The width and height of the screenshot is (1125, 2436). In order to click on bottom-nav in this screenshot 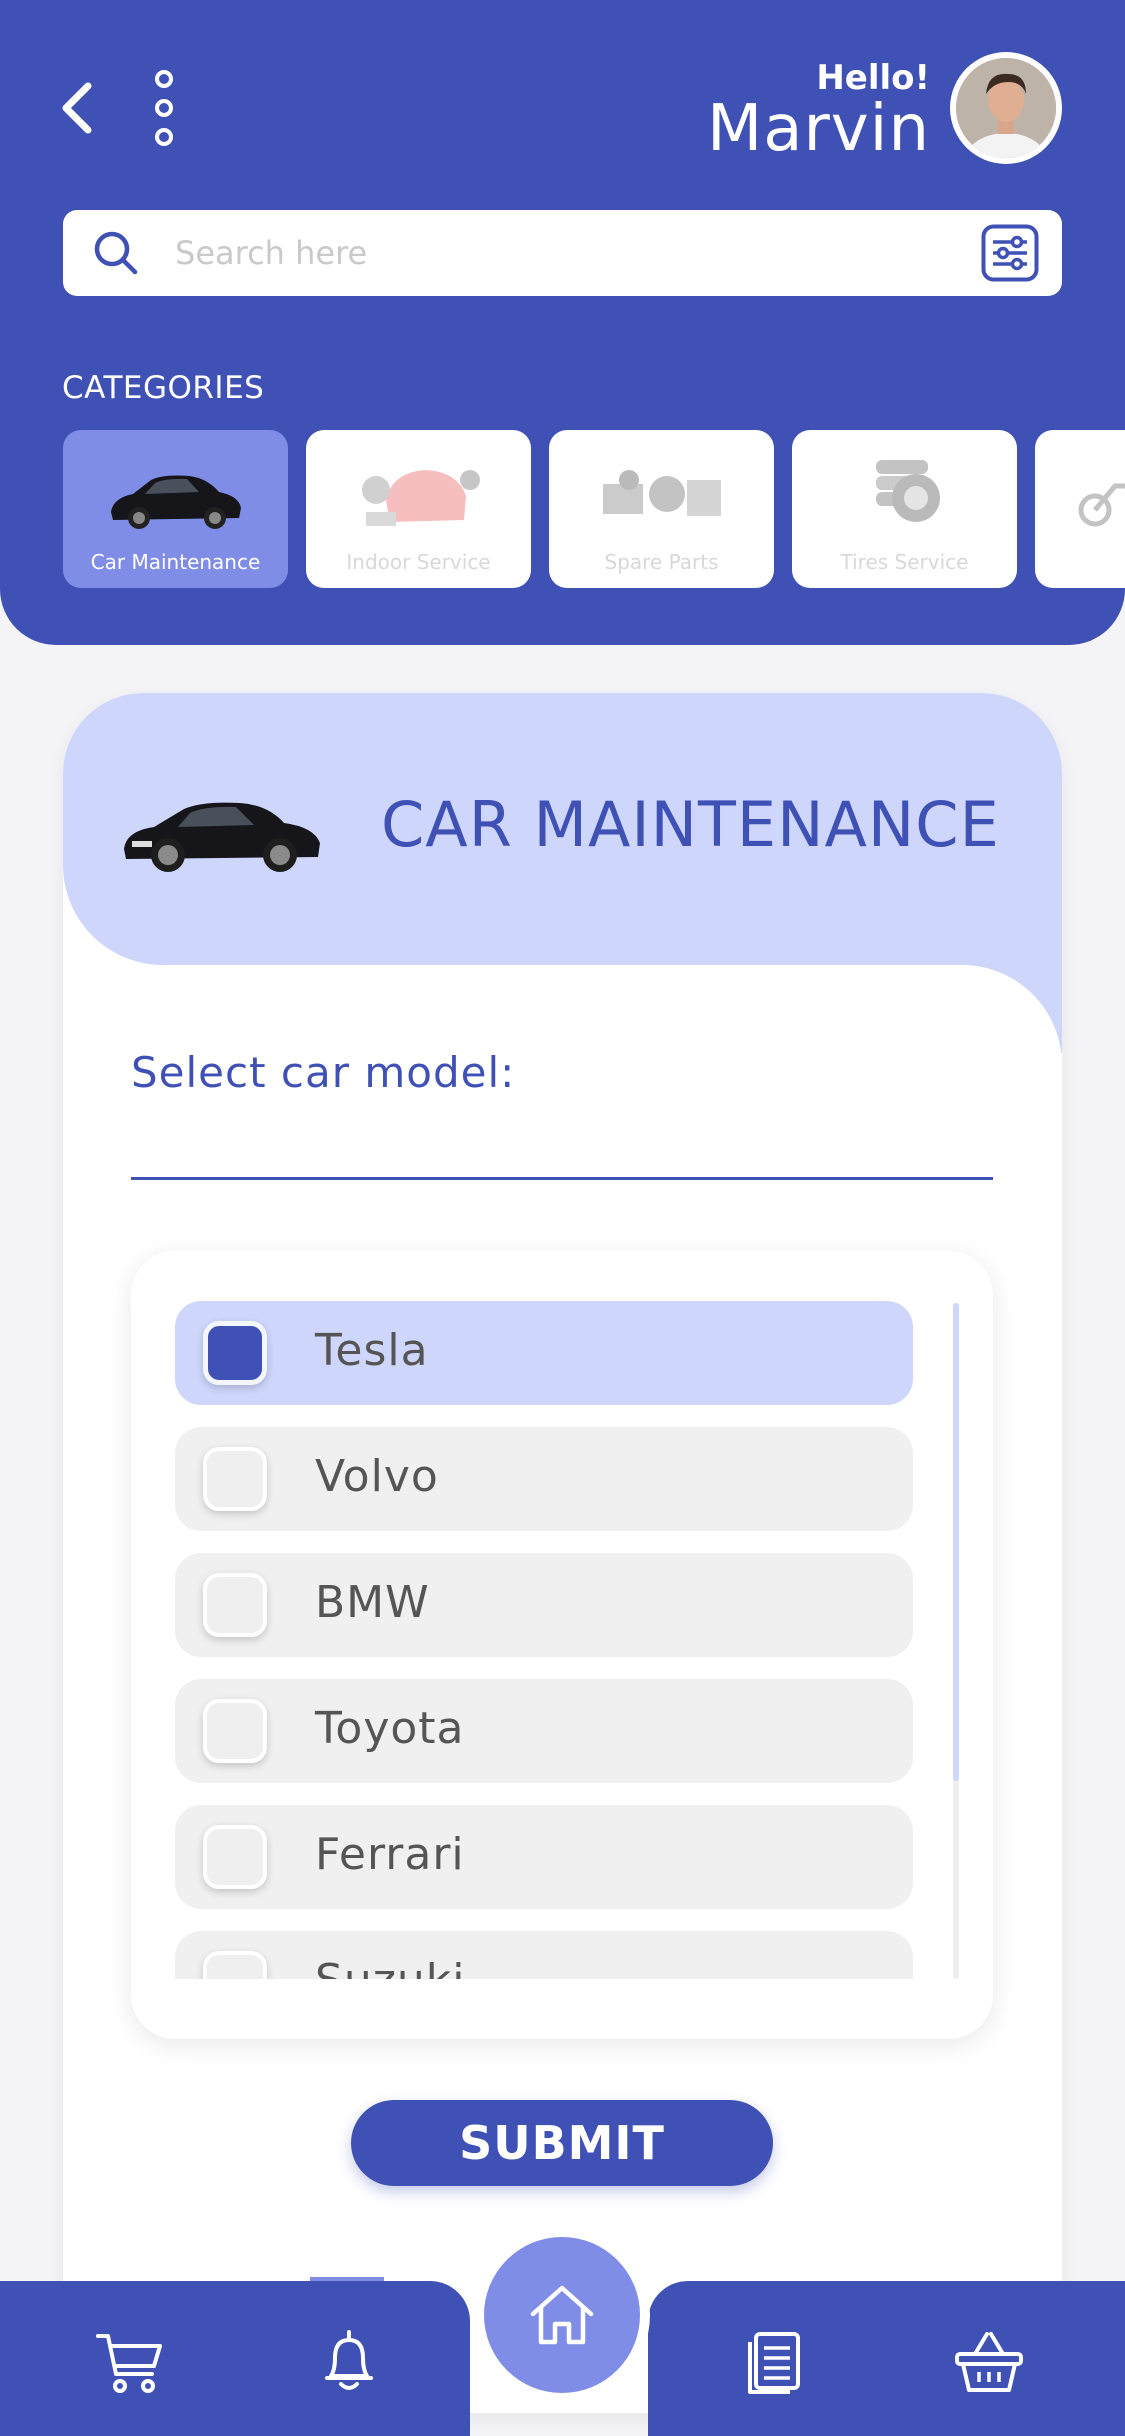, I will do `click(562, 2331)`.